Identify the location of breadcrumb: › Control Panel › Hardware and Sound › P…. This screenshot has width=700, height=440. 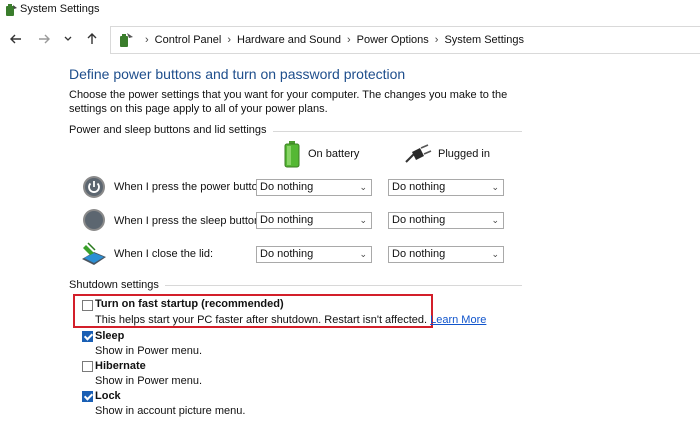
(331, 40).